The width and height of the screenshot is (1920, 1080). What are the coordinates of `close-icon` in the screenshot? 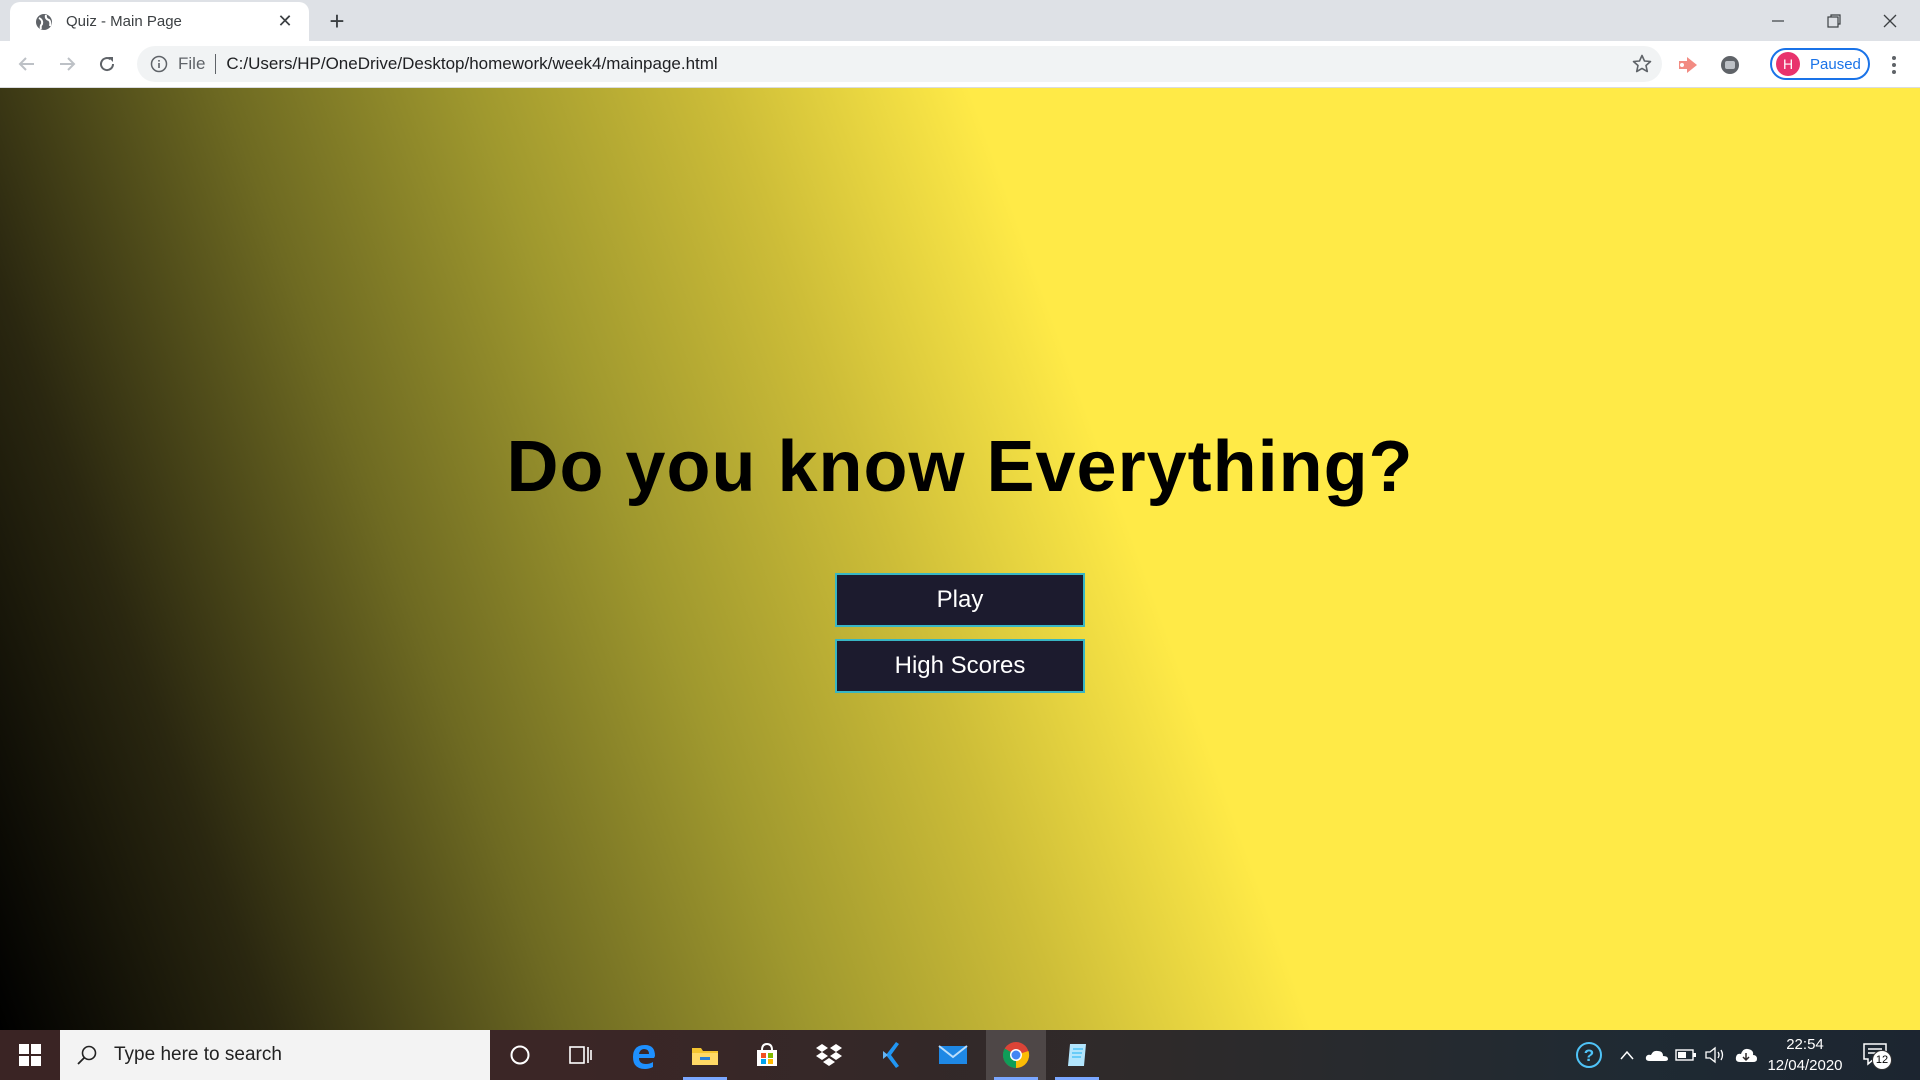 It's located at (1890, 20).